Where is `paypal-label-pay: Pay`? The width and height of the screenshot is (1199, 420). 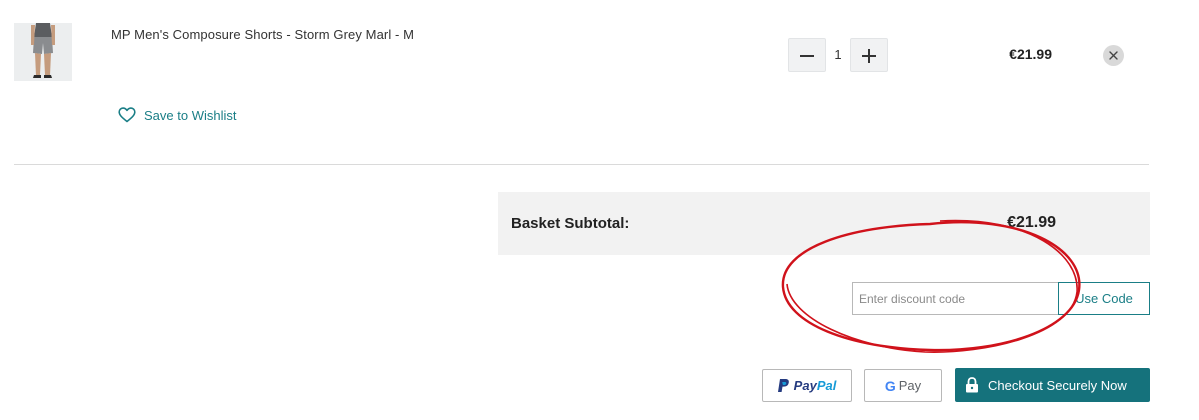 paypal-label-pay: Pay is located at coordinates (805, 385).